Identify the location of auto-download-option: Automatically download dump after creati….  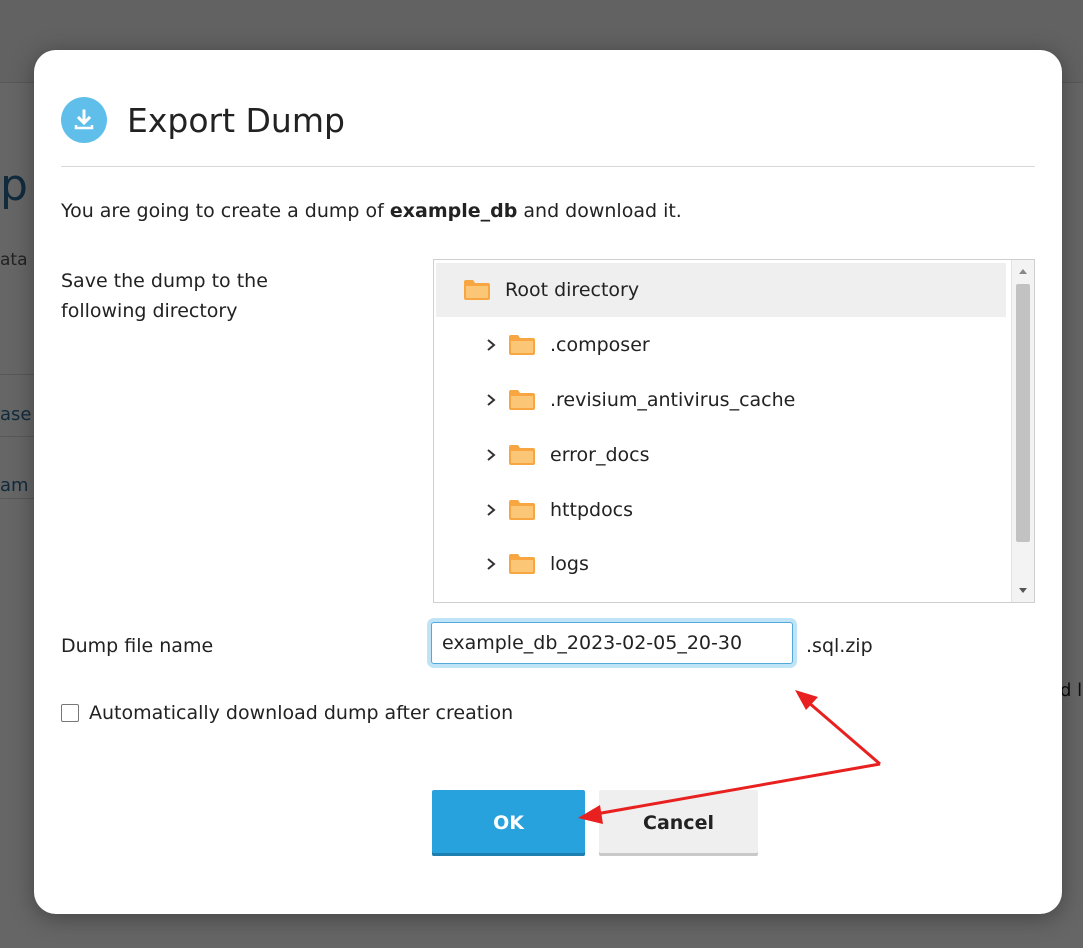
(287, 713).